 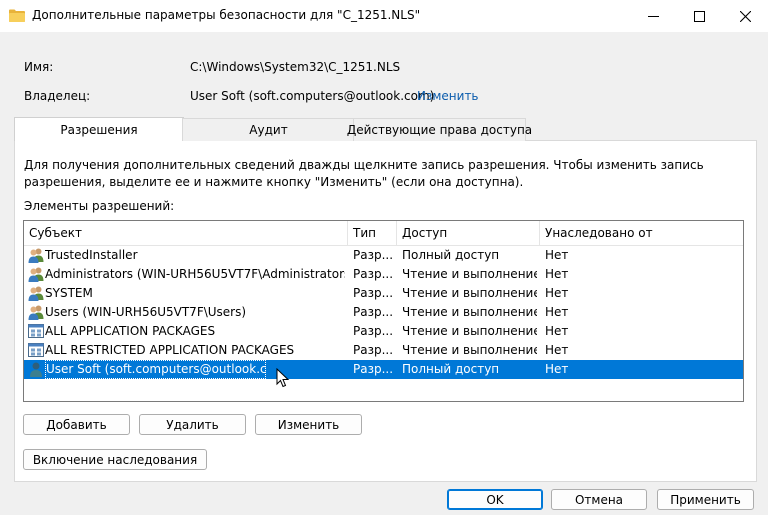 What do you see at coordinates (468, 233) in the screenshot?
I see `column-header-access: Доступ` at bounding box center [468, 233].